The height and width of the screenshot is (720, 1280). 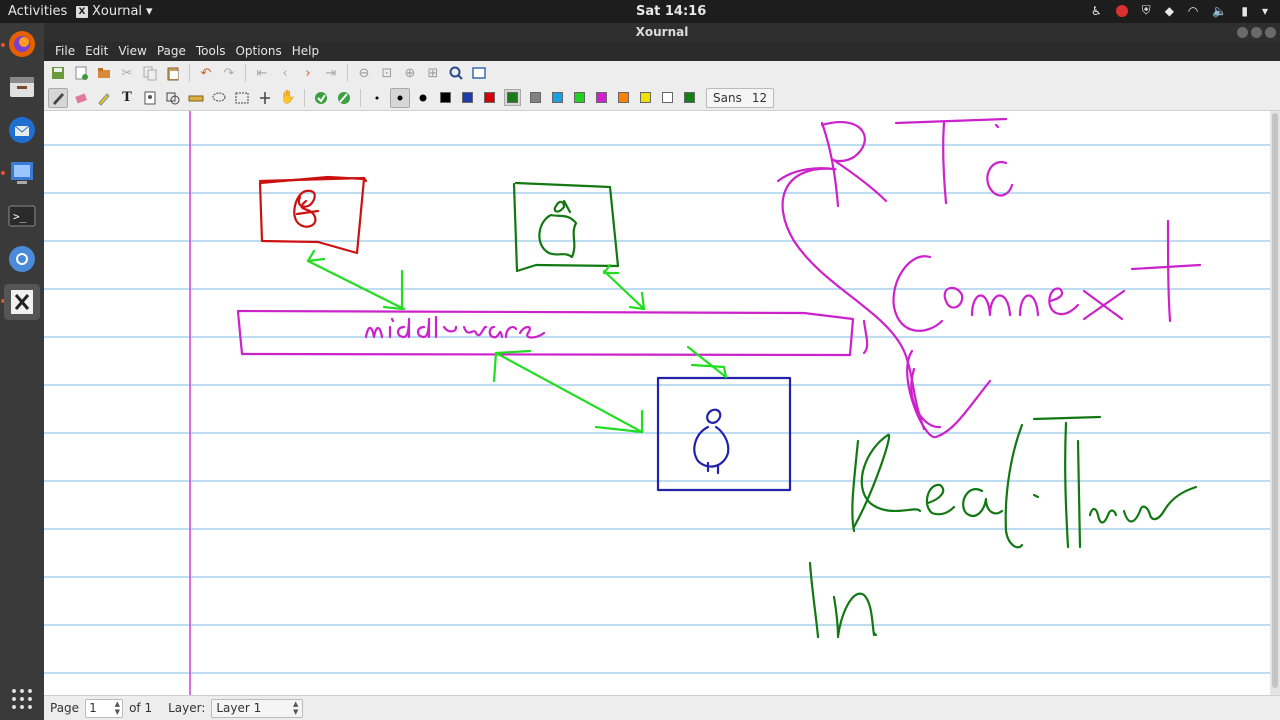 What do you see at coordinates (285, 73) in the screenshot?
I see `previous-page-icon: ‹` at bounding box center [285, 73].